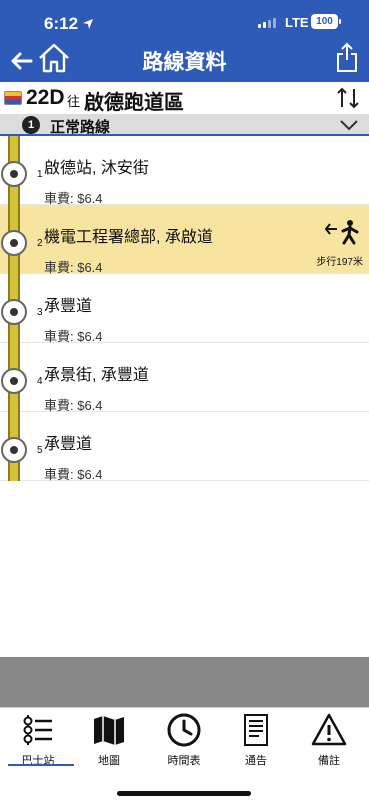  I want to click on route-to-label: 往, so click(74, 101).